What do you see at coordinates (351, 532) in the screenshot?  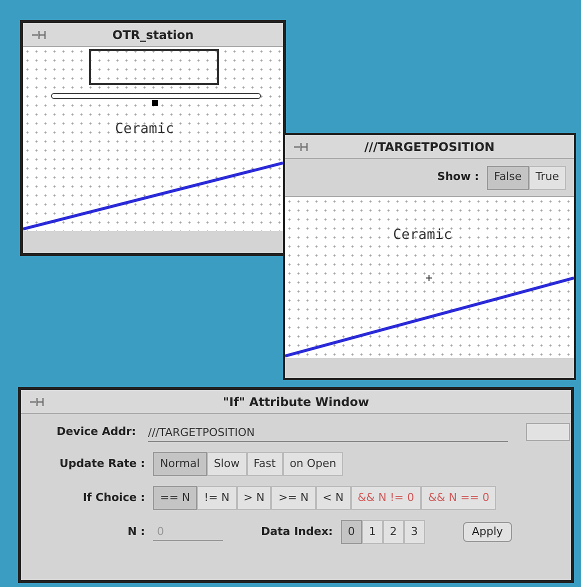 I see `option-button: 0` at bounding box center [351, 532].